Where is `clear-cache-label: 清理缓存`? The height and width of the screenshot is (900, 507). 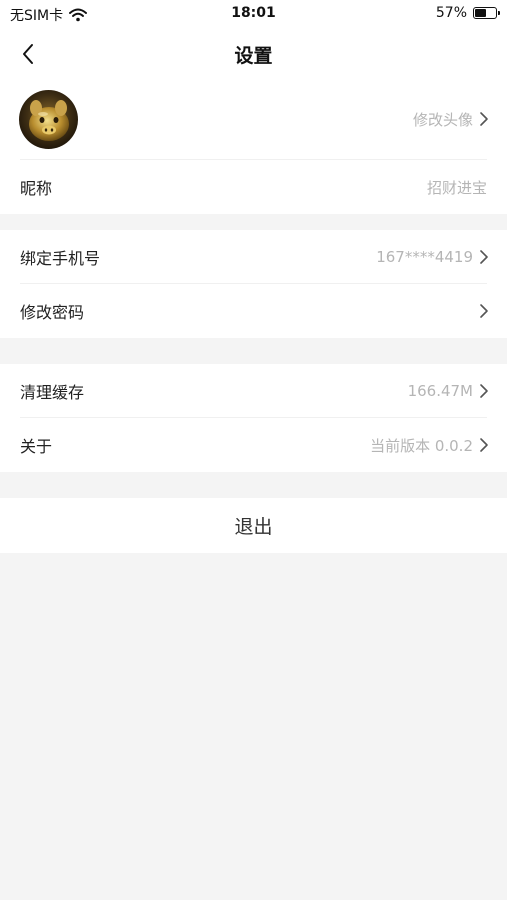 clear-cache-label: 清理缓存 is located at coordinates (52, 392).